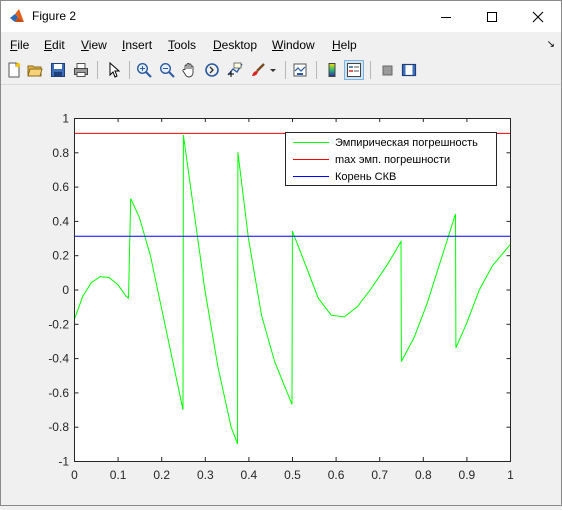 The image size is (562, 510). Describe the element at coordinates (63, 462) in the screenshot. I see `y-tick-label: -1` at that location.